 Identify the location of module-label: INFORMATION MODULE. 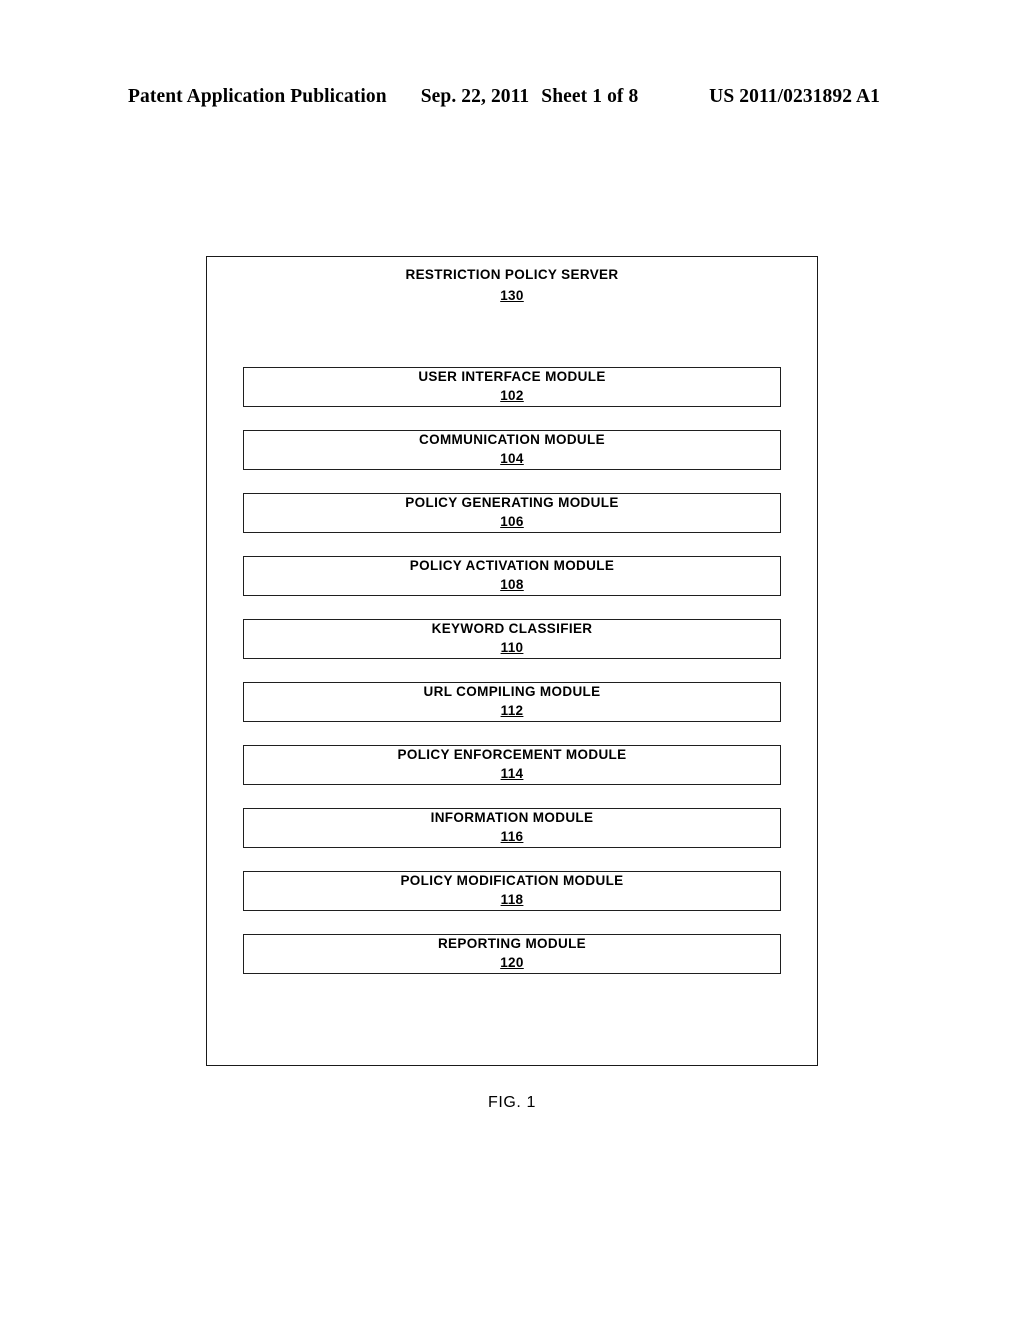
(512, 818).